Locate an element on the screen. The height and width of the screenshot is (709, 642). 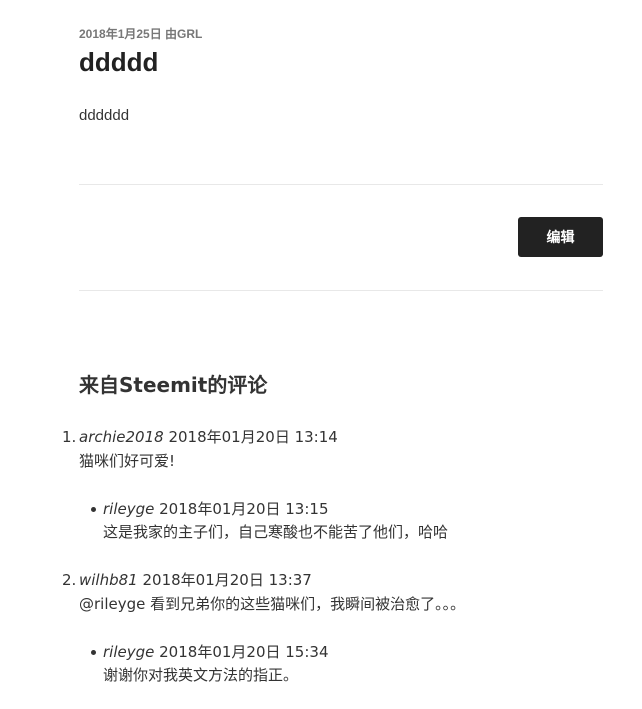
comment-text: 猫咪们好可爱! is located at coordinates (127, 461).